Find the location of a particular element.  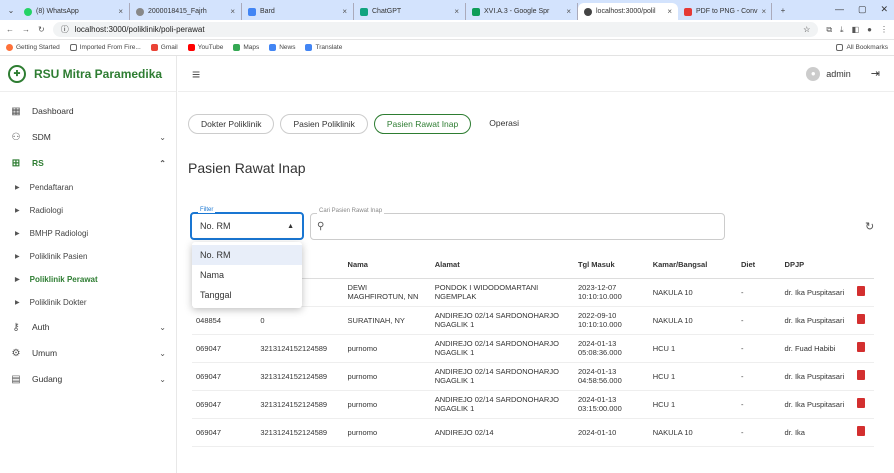

sidebar-subitem-poliklinik-dokter: ▶ Poliklinik Dokter is located at coordinates (88, 302).